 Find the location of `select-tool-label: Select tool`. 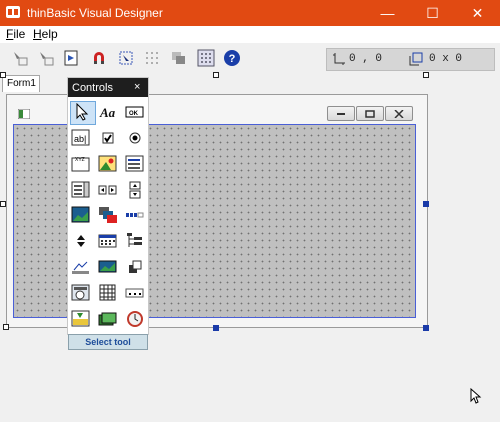

select-tool-label: Select tool is located at coordinates (108, 342).